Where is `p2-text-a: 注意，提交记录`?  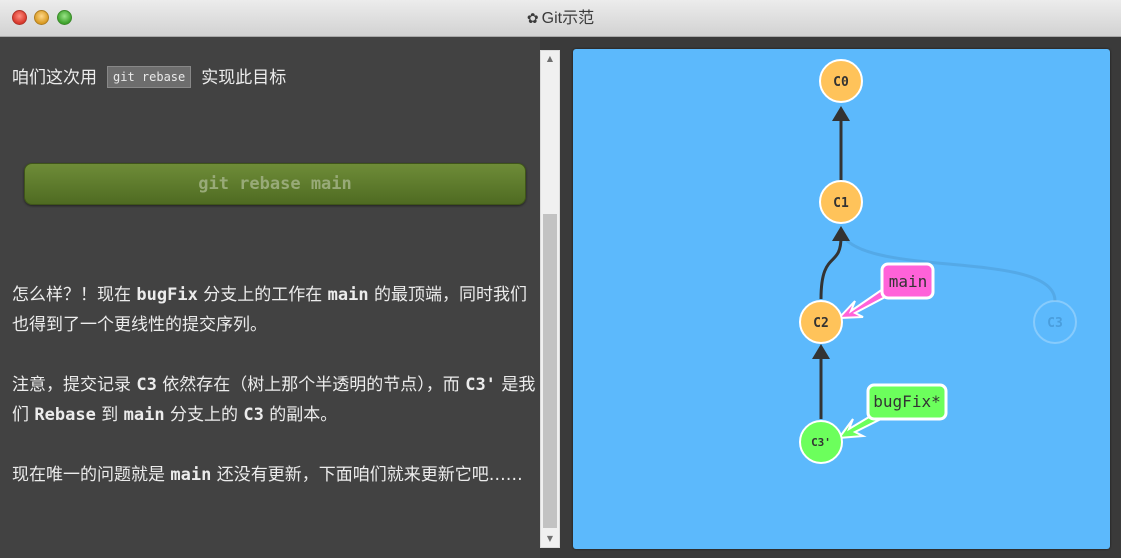
p2-text-a: 注意，提交记录 is located at coordinates (74, 385).